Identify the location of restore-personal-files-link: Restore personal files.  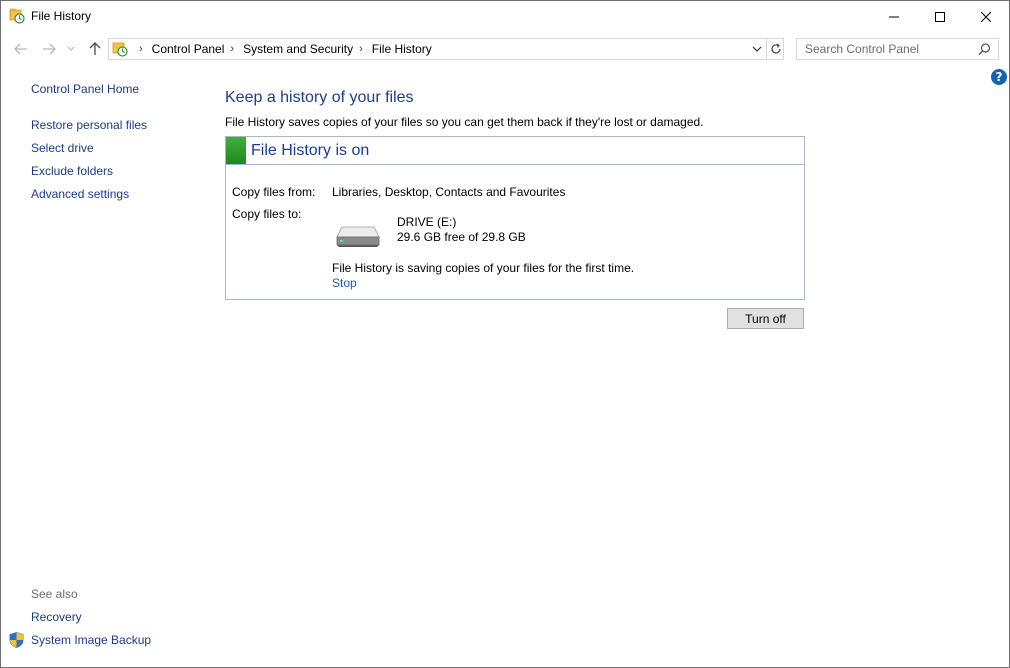
(89, 125).